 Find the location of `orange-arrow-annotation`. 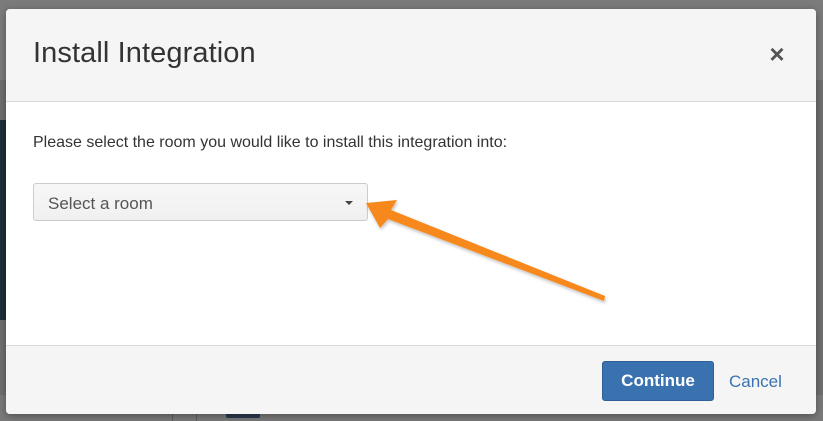

orange-arrow-annotation is located at coordinates (485, 250).